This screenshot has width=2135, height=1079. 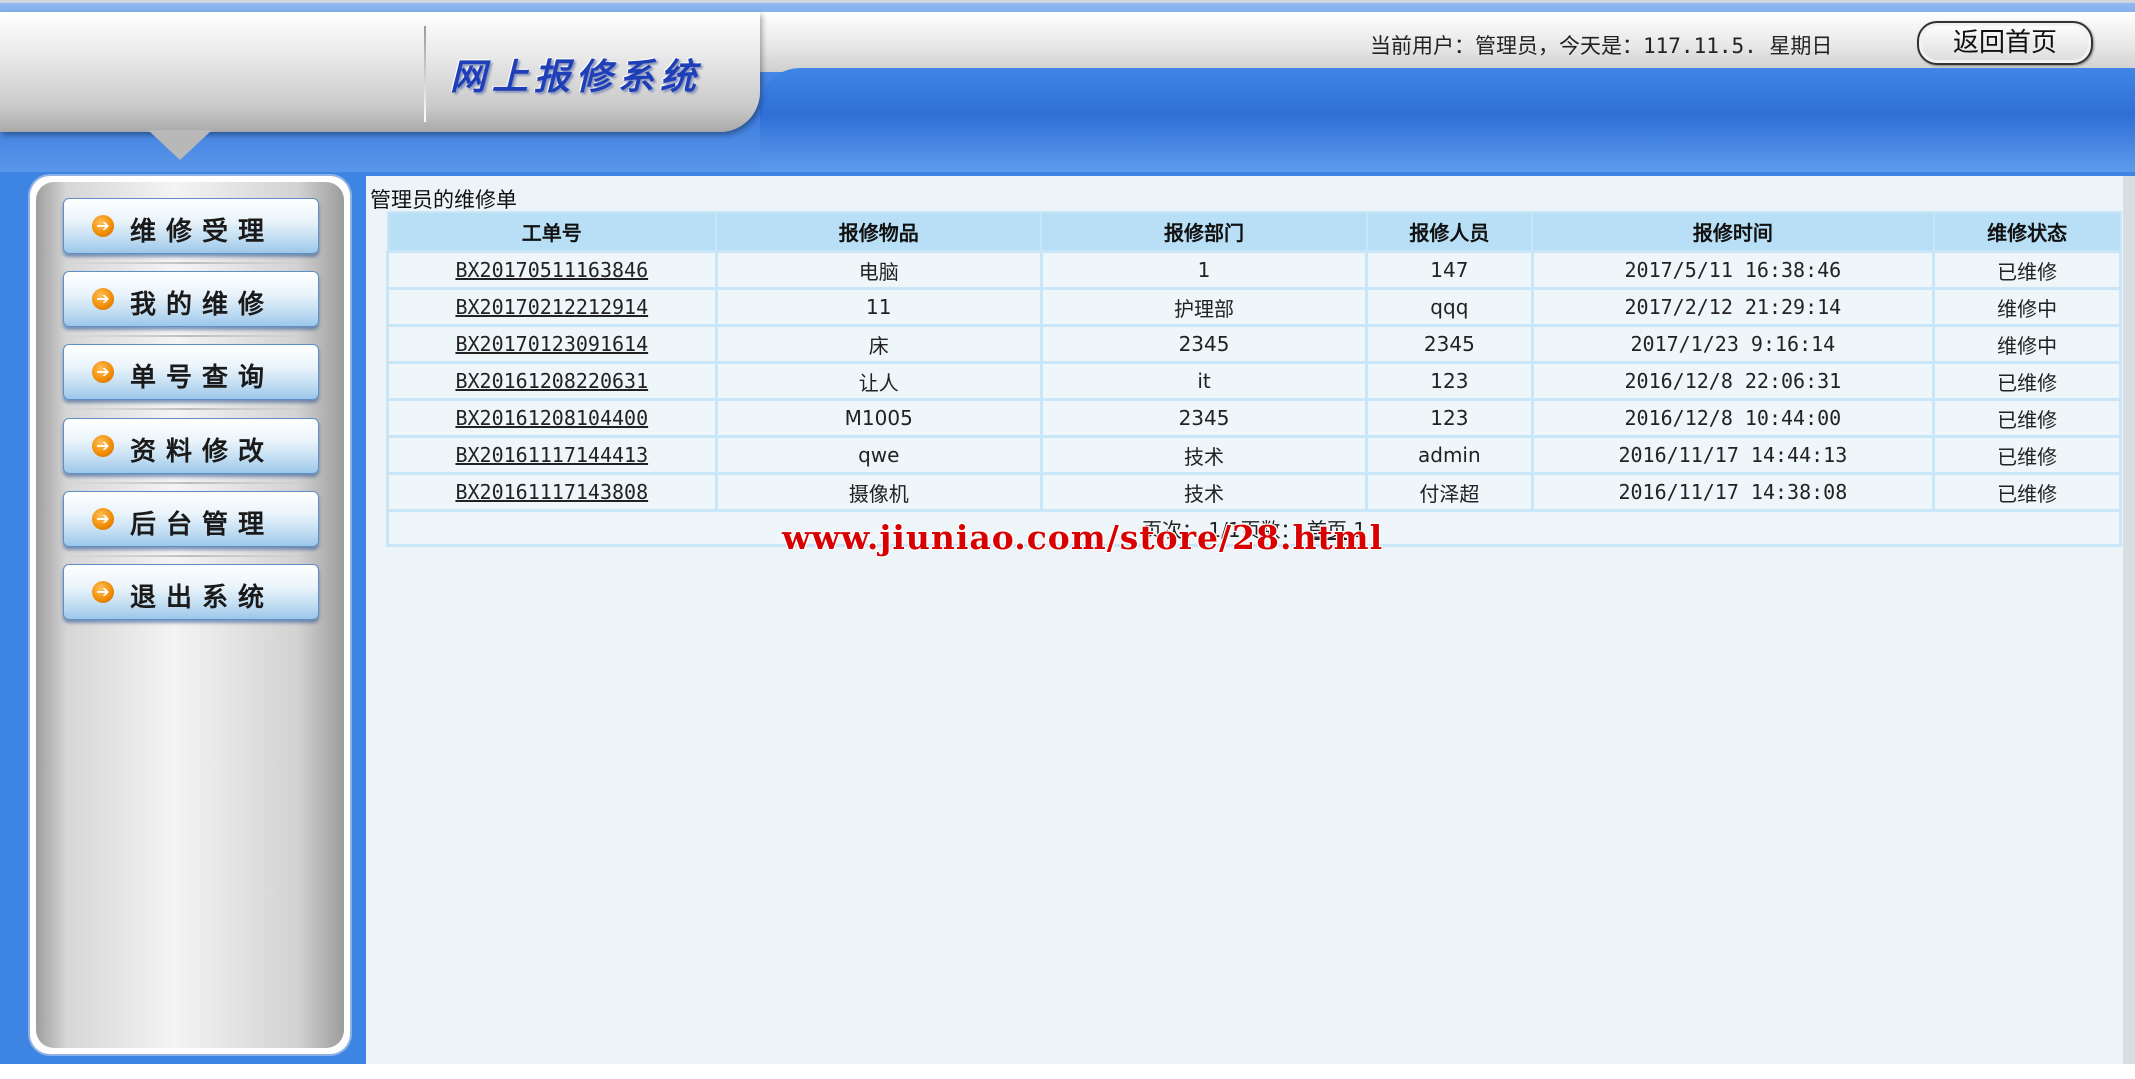 I want to click on order-id-cell: BX20170212212914, so click(x=552, y=307).